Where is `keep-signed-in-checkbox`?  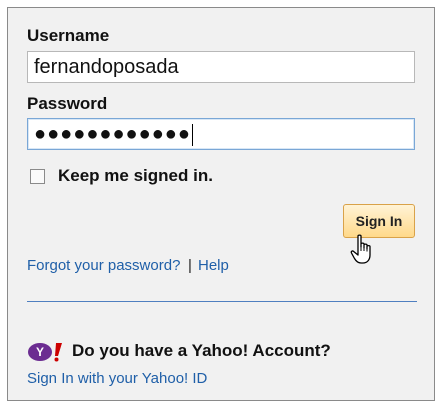
keep-signed-in-checkbox is located at coordinates (37, 176).